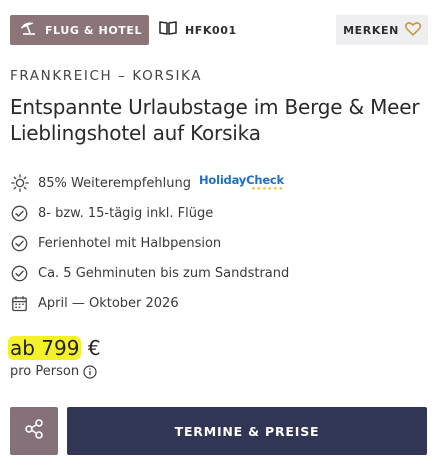 This screenshot has width=442, height=466. What do you see at coordinates (164, 273) in the screenshot?
I see `feature-text: Ca. 5 Gehminuten bis zum Sandstrand` at bounding box center [164, 273].